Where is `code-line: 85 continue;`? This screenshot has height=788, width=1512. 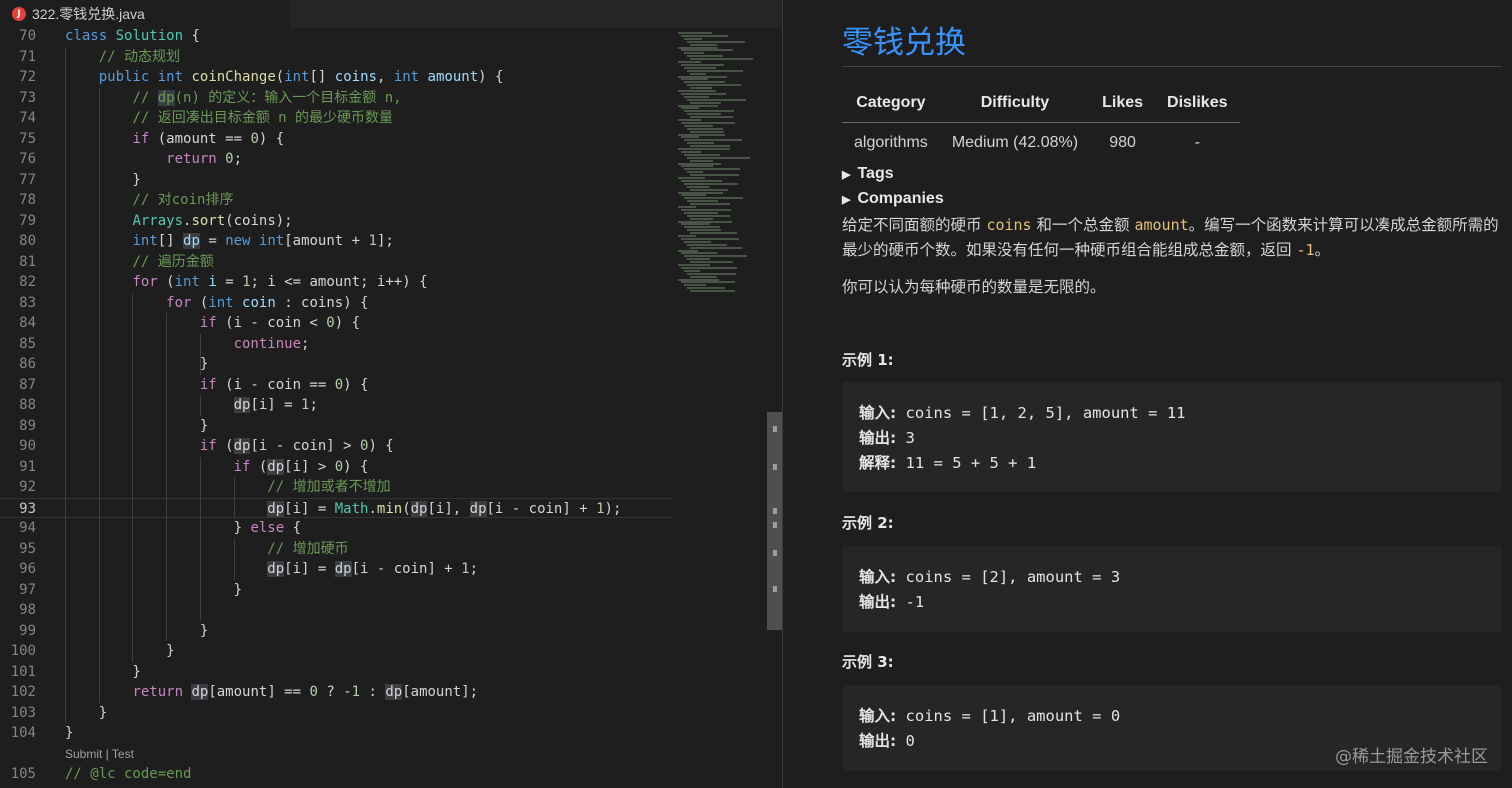 code-line: 85 continue; is located at coordinates (336, 344).